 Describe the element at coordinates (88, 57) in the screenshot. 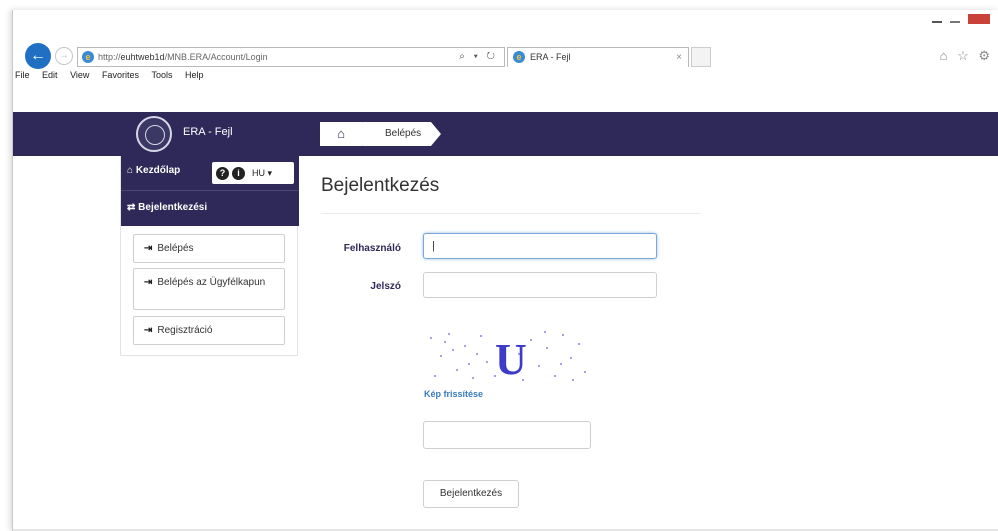

I see `ie-page-icon: e` at that location.